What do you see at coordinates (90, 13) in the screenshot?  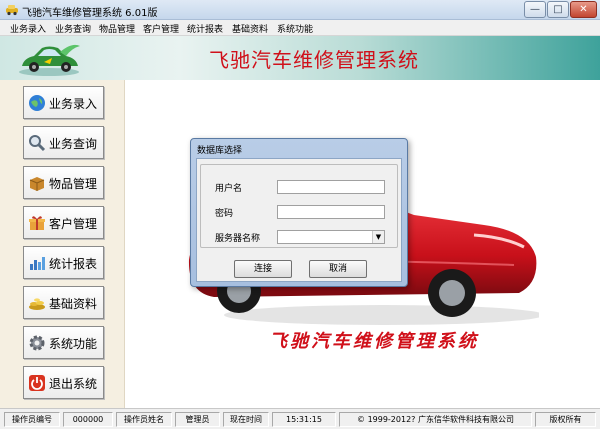 I see `window-title: 飞驰汽车维修管理系统 6.01版` at bounding box center [90, 13].